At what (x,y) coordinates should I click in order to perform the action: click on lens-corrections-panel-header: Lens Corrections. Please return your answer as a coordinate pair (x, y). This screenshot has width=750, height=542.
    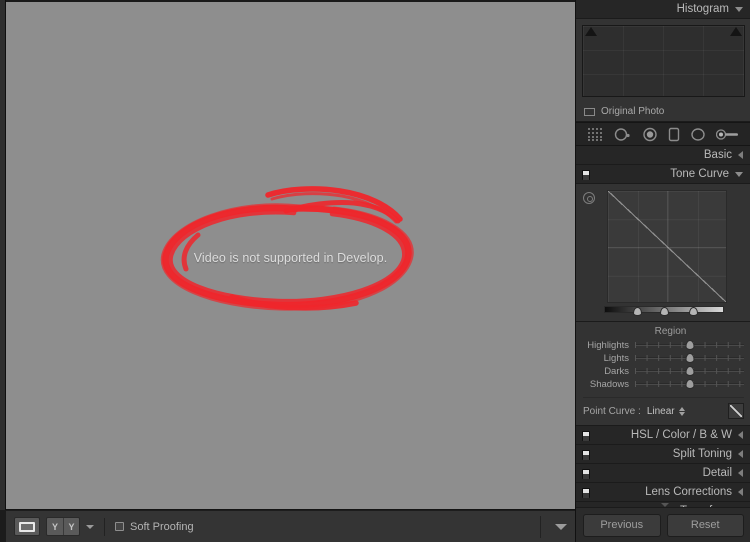
    Looking at the image, I should click on (663, 492).